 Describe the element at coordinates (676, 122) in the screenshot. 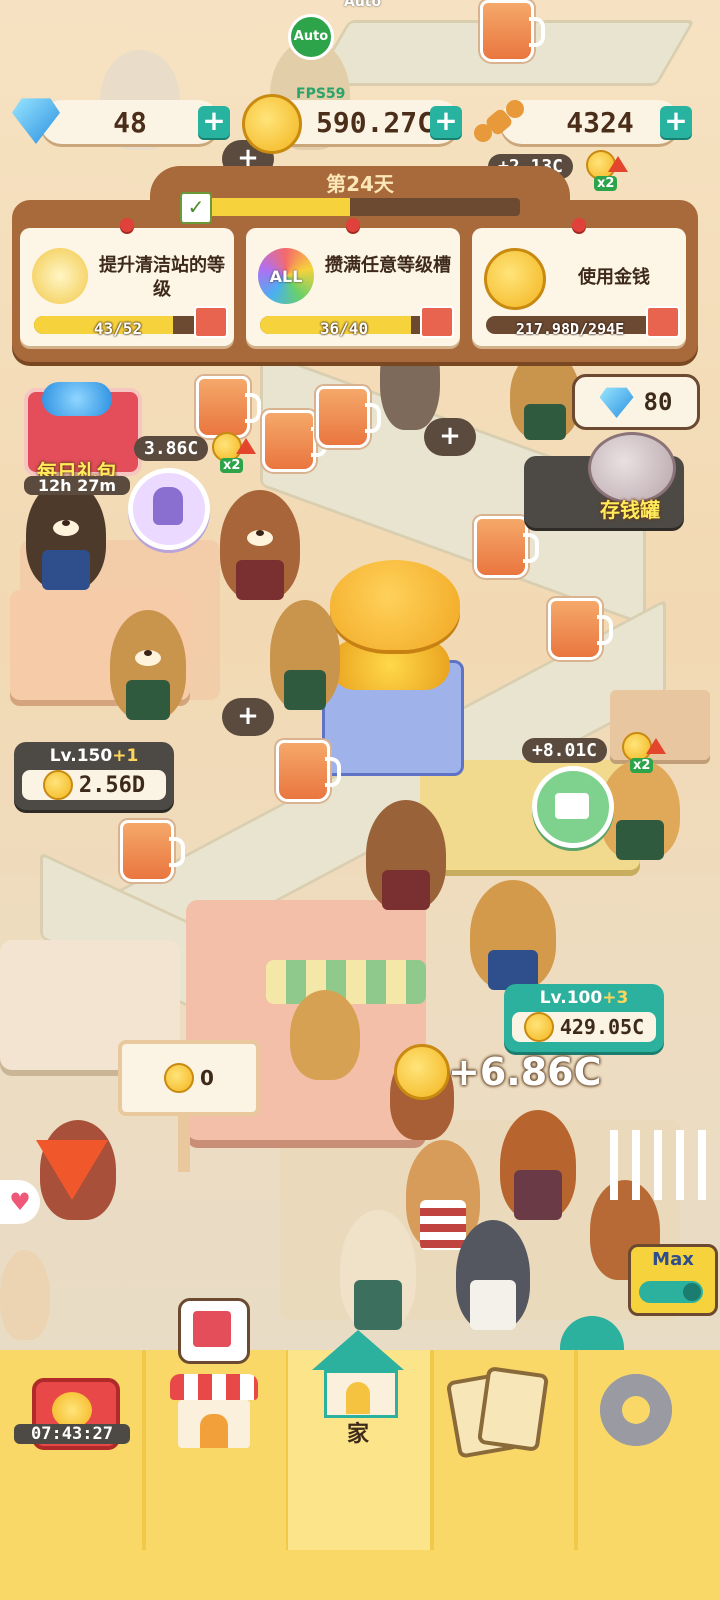

I see `add-bones-button: +` at that location.